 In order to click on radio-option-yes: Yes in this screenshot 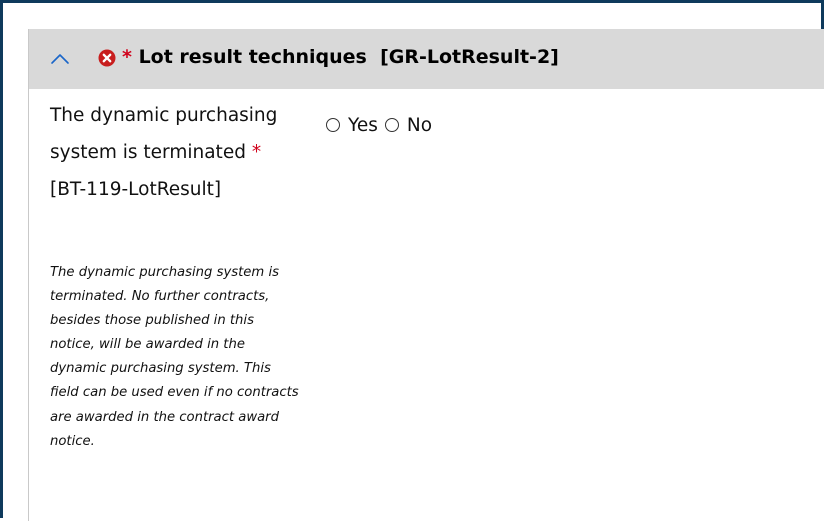, I will do `click(352, 125)`.